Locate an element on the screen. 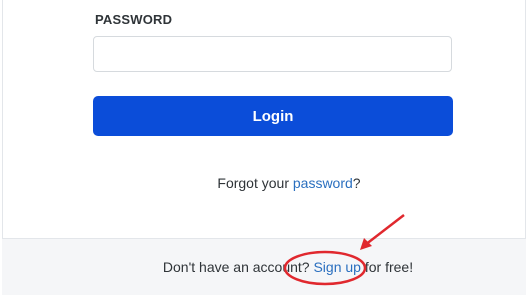 Image resolution: width=530 pixels, height=295 pixels. forgot-password-text: Forgot your password? is located at coordinates (277, 183).